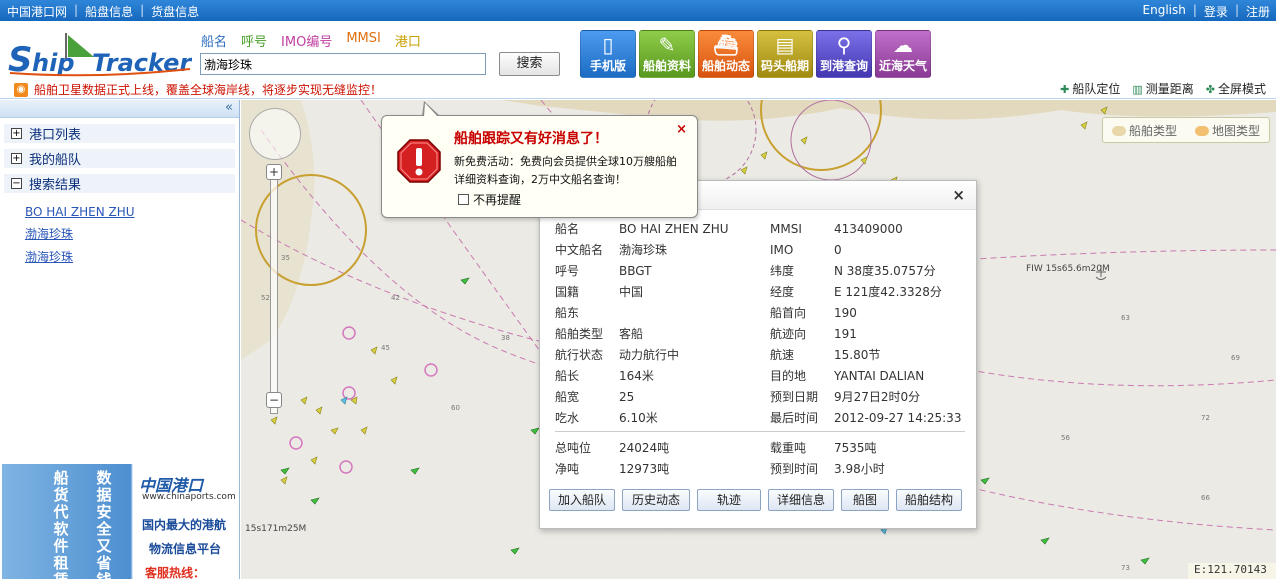 The image size is (1276, 579). What do you see at coordinates (786, 228) in the screenshot?
I see `field-label: MMSI` at bounding box center [786, 228].